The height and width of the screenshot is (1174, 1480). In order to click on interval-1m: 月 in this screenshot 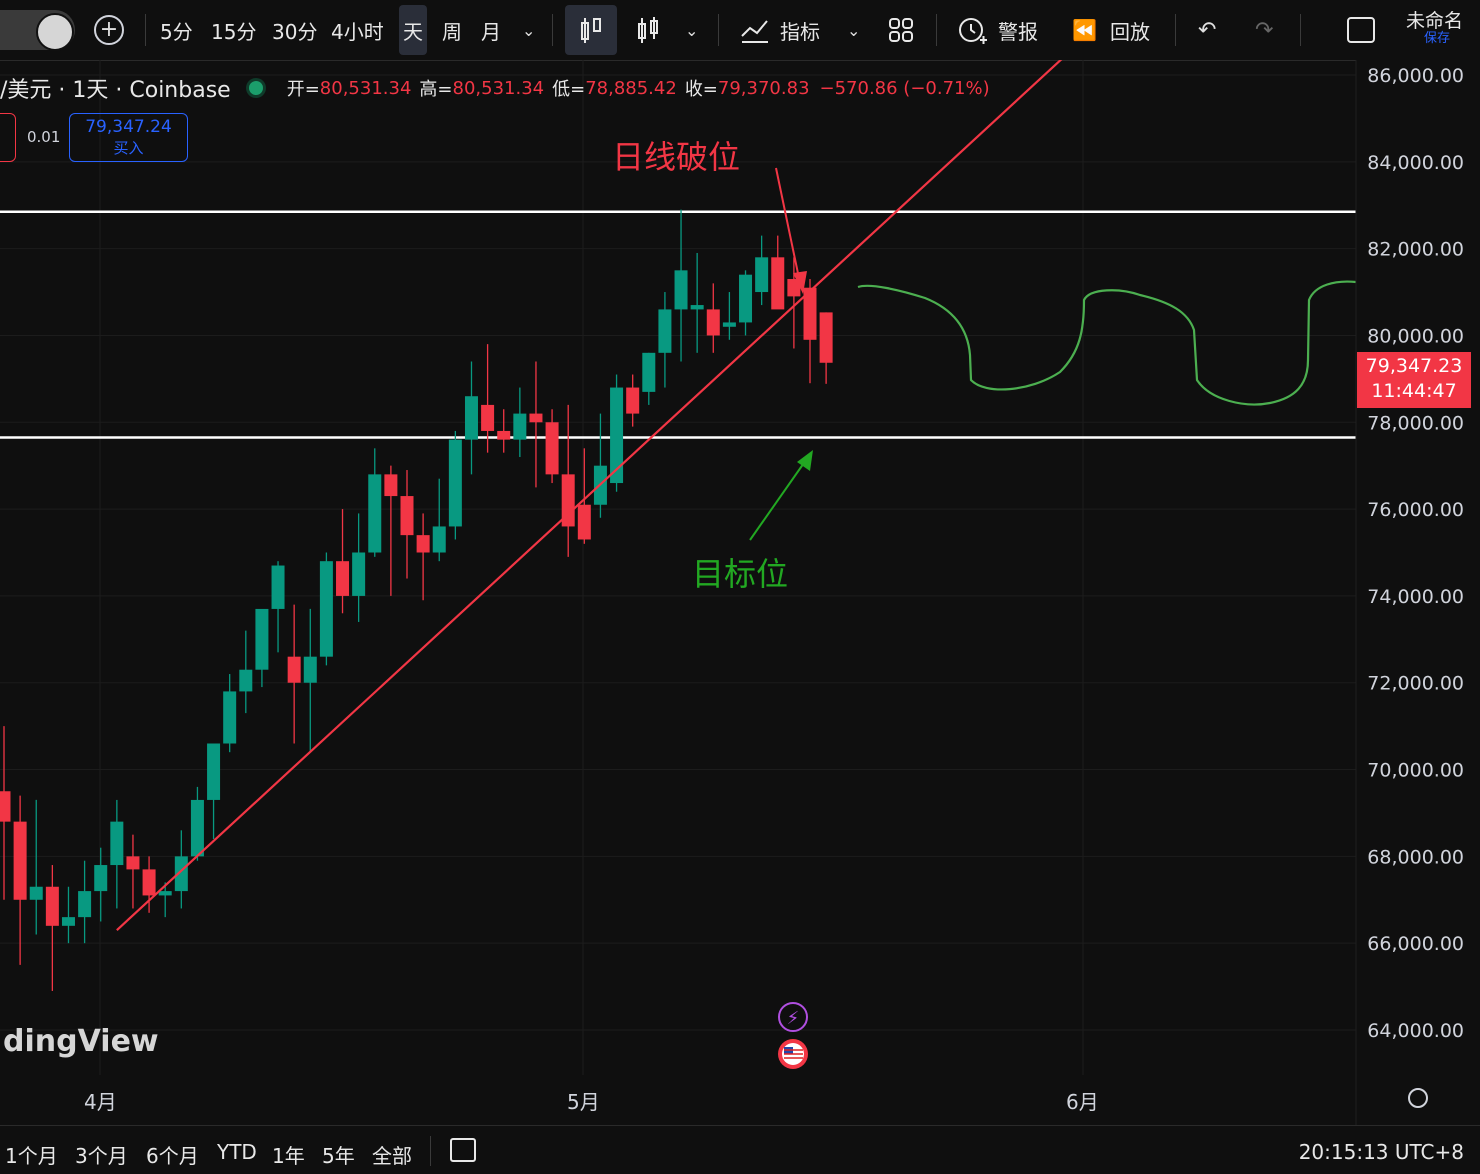, I will do `click(491, 30)`.